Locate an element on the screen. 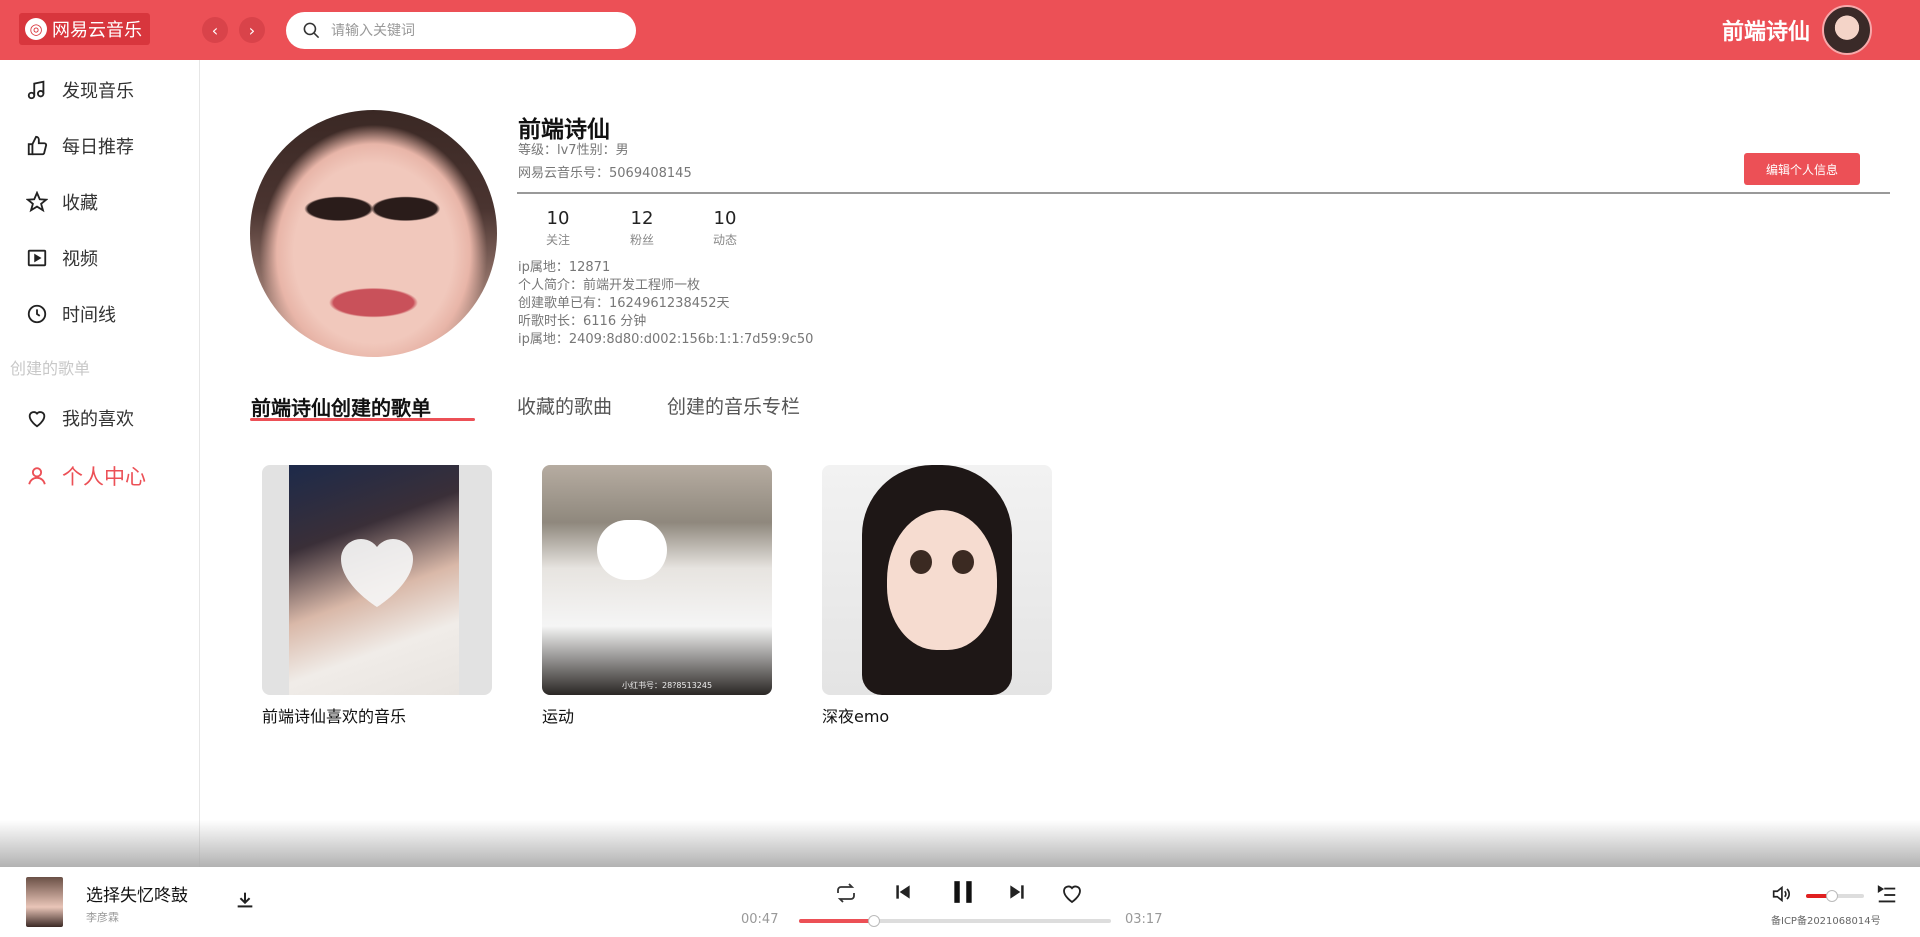 The image size is (1920, 937). app-logo: ◎ 网易云音乐 is located at coordinates (84, 29).